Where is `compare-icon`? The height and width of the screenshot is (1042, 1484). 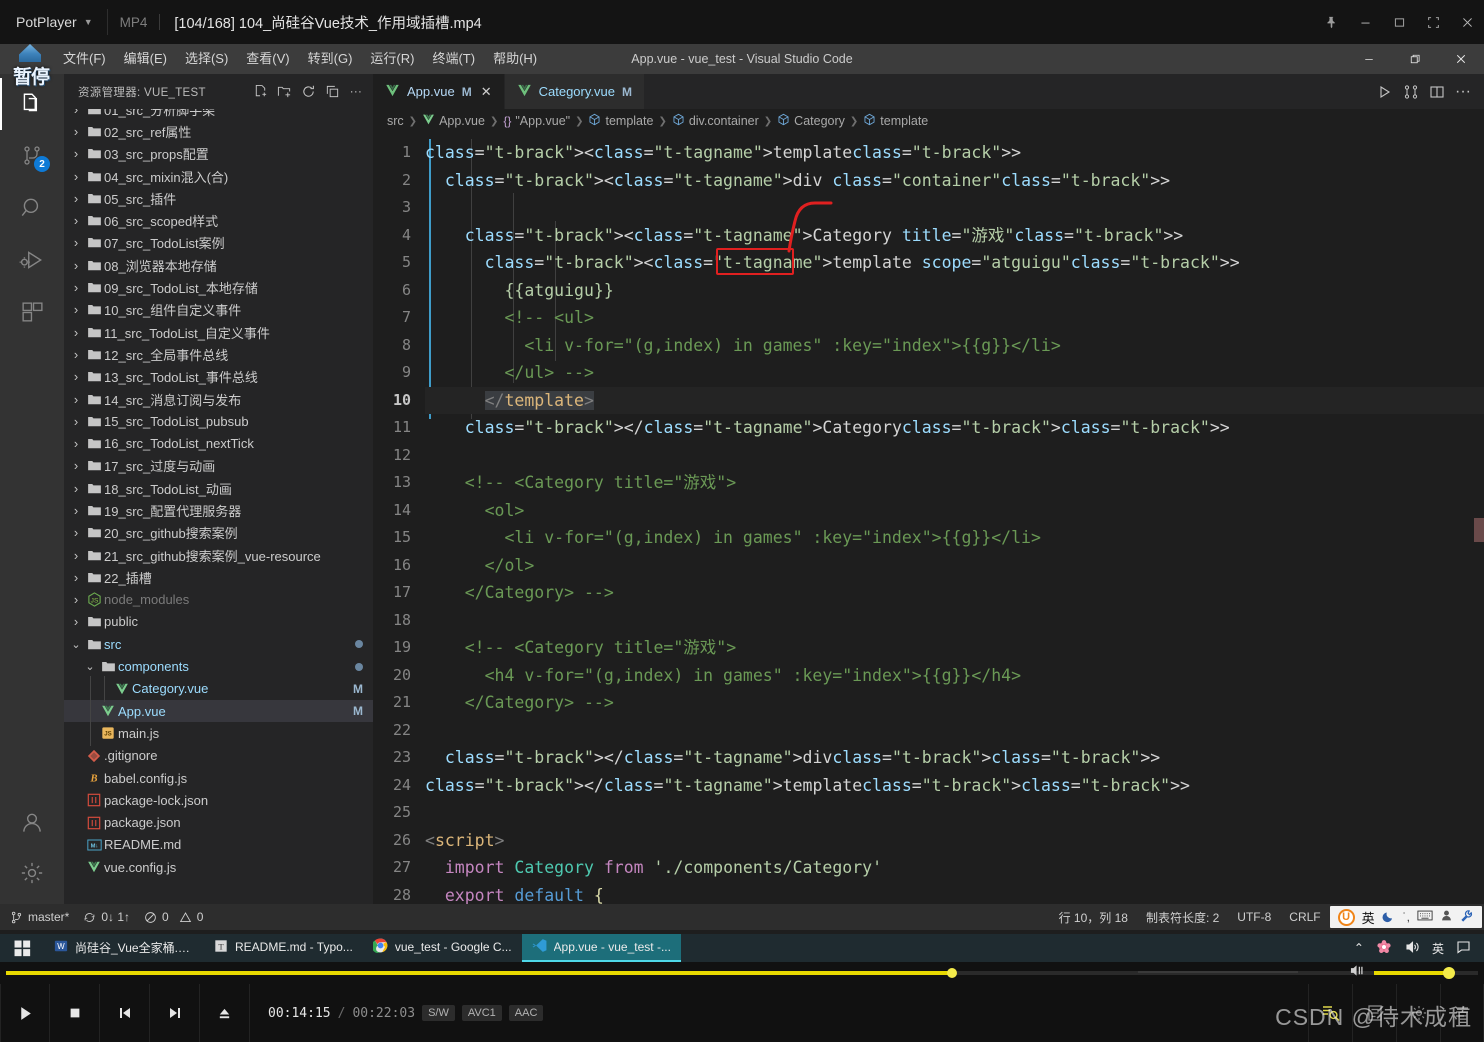 compare-icon is located at coordinates (1411, 92).